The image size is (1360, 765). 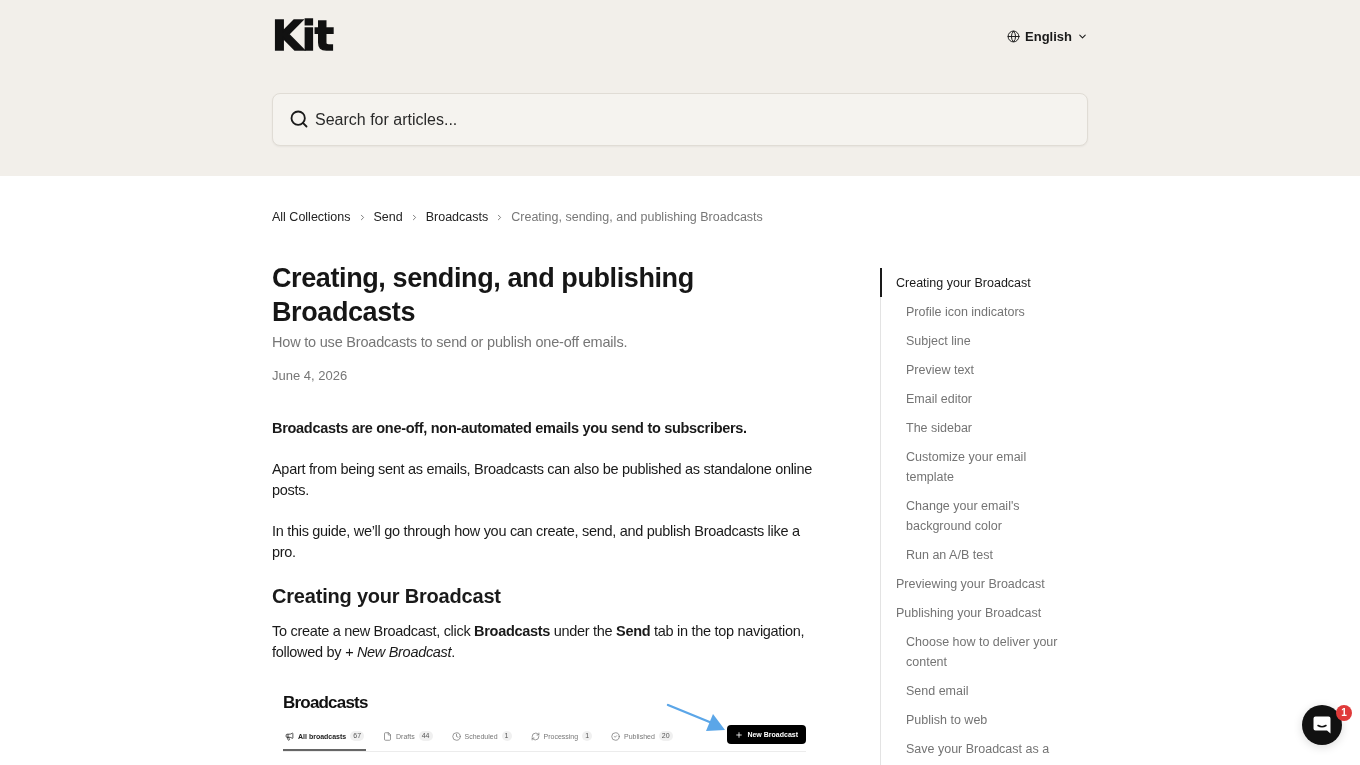 I want to click on breadcrumb-link: All Collections, so click(x=311, y=217).